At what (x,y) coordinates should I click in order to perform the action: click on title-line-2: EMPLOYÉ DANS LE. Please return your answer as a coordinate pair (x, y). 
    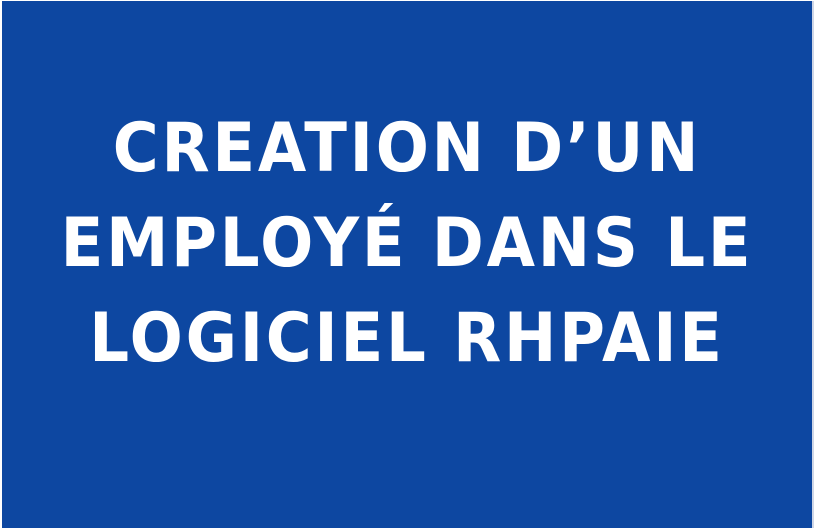
    Looking at the image, I should click on (407, 243).